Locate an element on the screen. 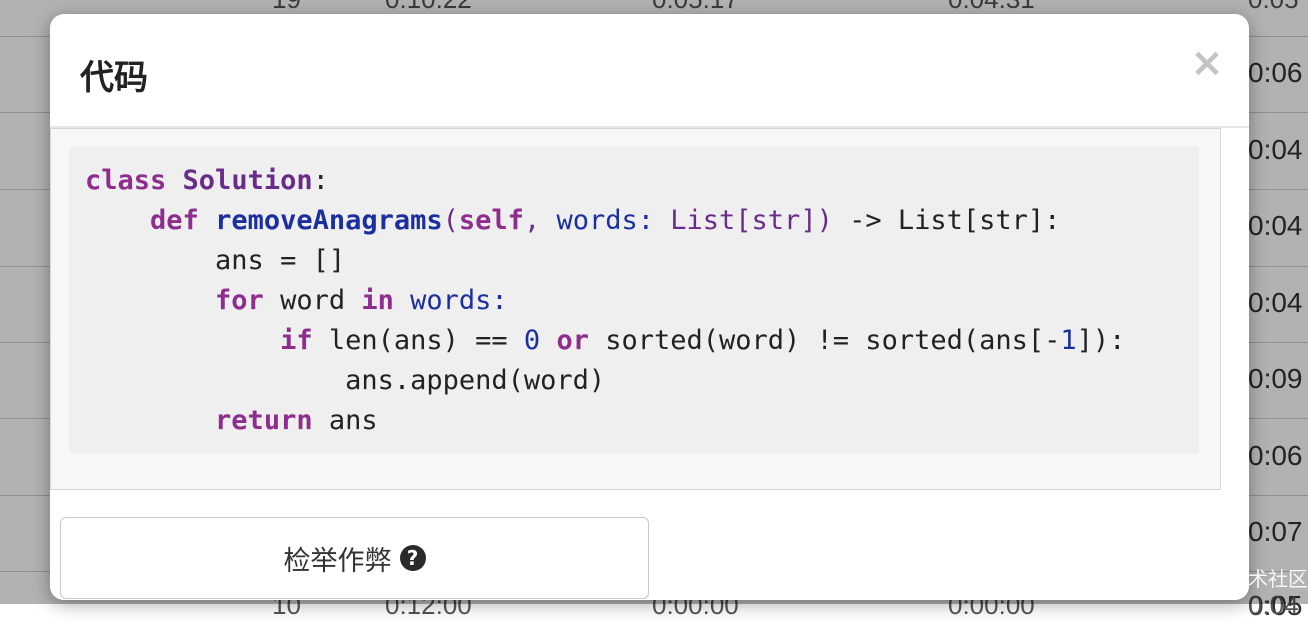 The height and width of the screenshot is (622, 1308). code-token: ans.append(word) is located at coordinates (345, 380).